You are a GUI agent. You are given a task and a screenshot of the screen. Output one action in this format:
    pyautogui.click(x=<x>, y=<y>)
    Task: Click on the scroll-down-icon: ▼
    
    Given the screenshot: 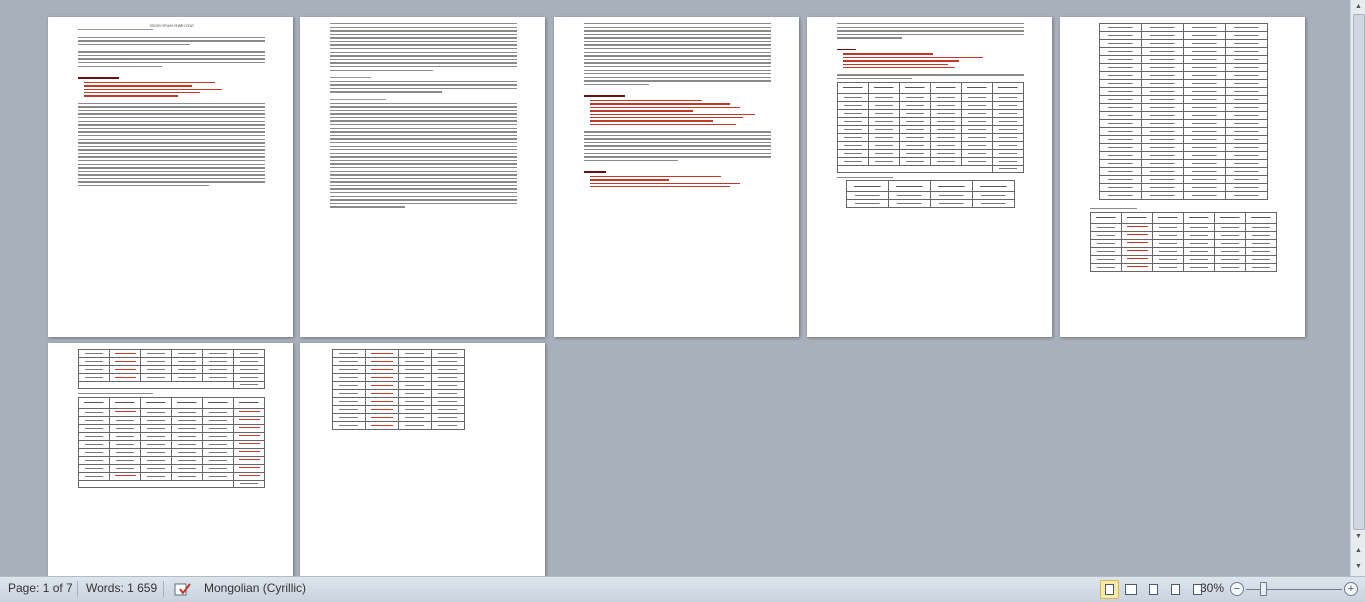 What is the action you would take?
    pyautogui.click(x=1358, y=536)
    